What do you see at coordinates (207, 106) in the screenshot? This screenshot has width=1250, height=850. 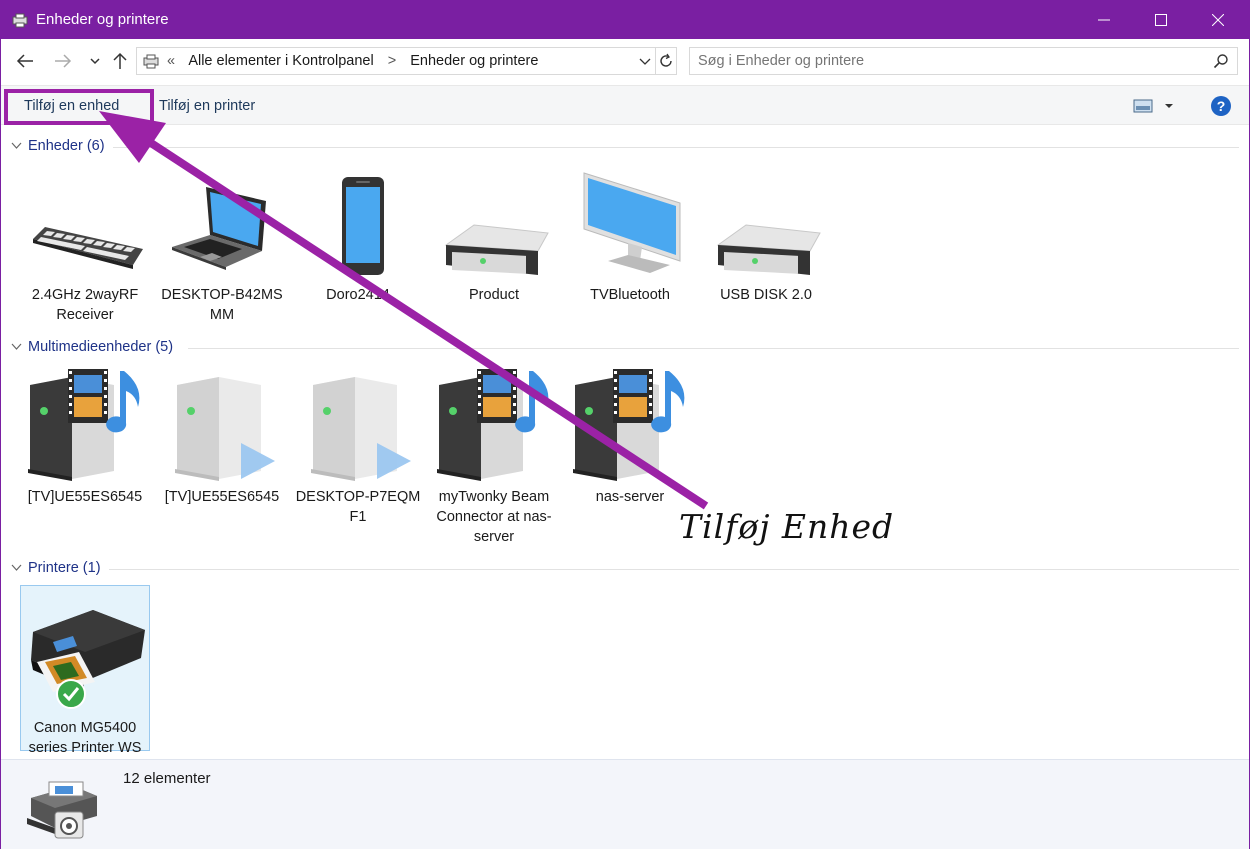 I see `add-printer-button: Tilføj en printer` at bounding box center [207, 106].